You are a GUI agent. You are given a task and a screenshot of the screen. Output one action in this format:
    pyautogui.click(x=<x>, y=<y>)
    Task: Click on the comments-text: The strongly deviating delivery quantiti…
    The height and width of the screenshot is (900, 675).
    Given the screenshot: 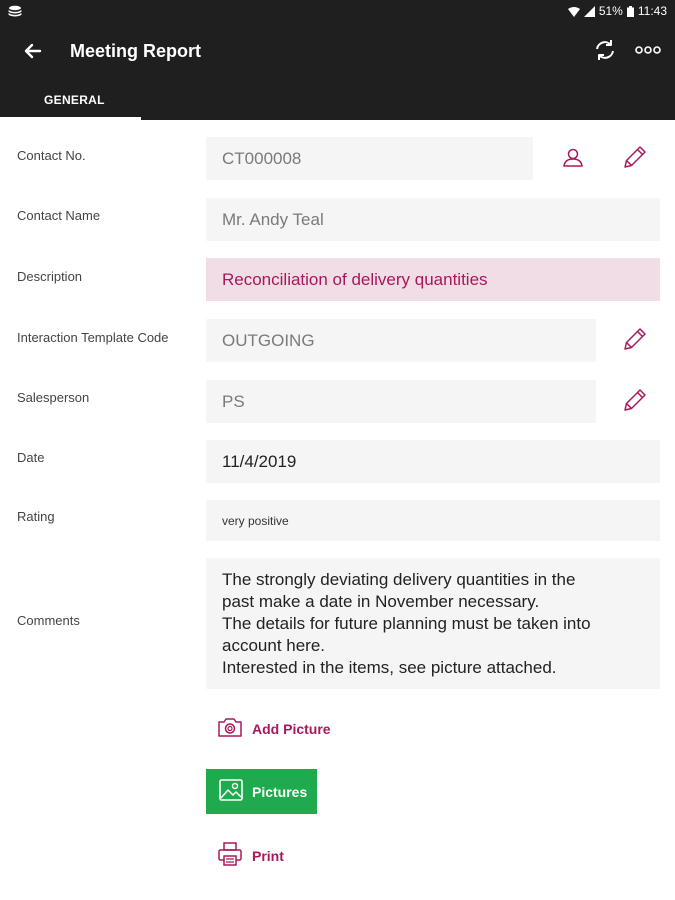 What is the action you would take?
    pyautogui.click(x=406, y=624)
    